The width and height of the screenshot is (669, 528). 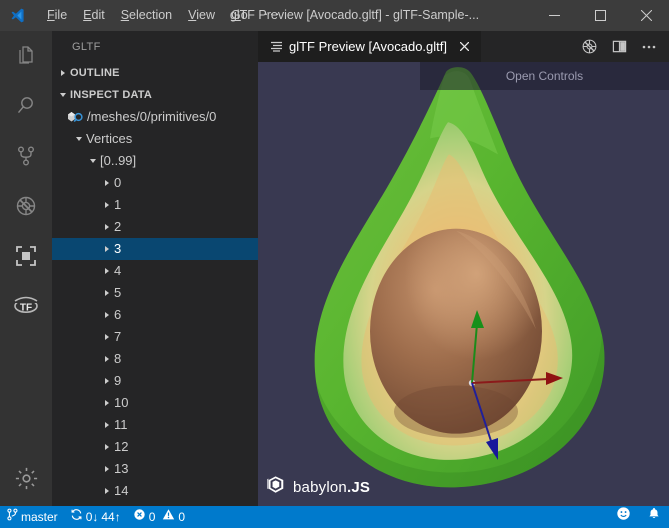 I want to click on menu-edit: Edit, so click(x=94, y=15).